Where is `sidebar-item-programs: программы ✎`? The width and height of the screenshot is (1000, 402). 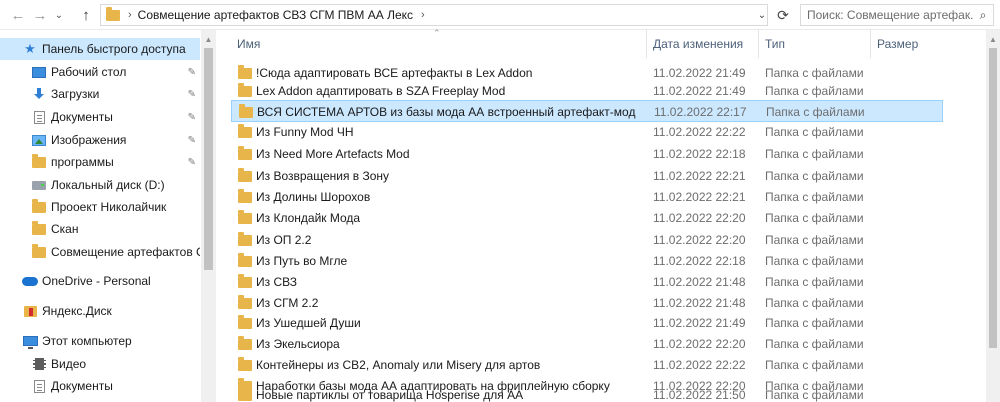
sidebar-item-programs: программы ✎ is located at coordinates (100, 162).